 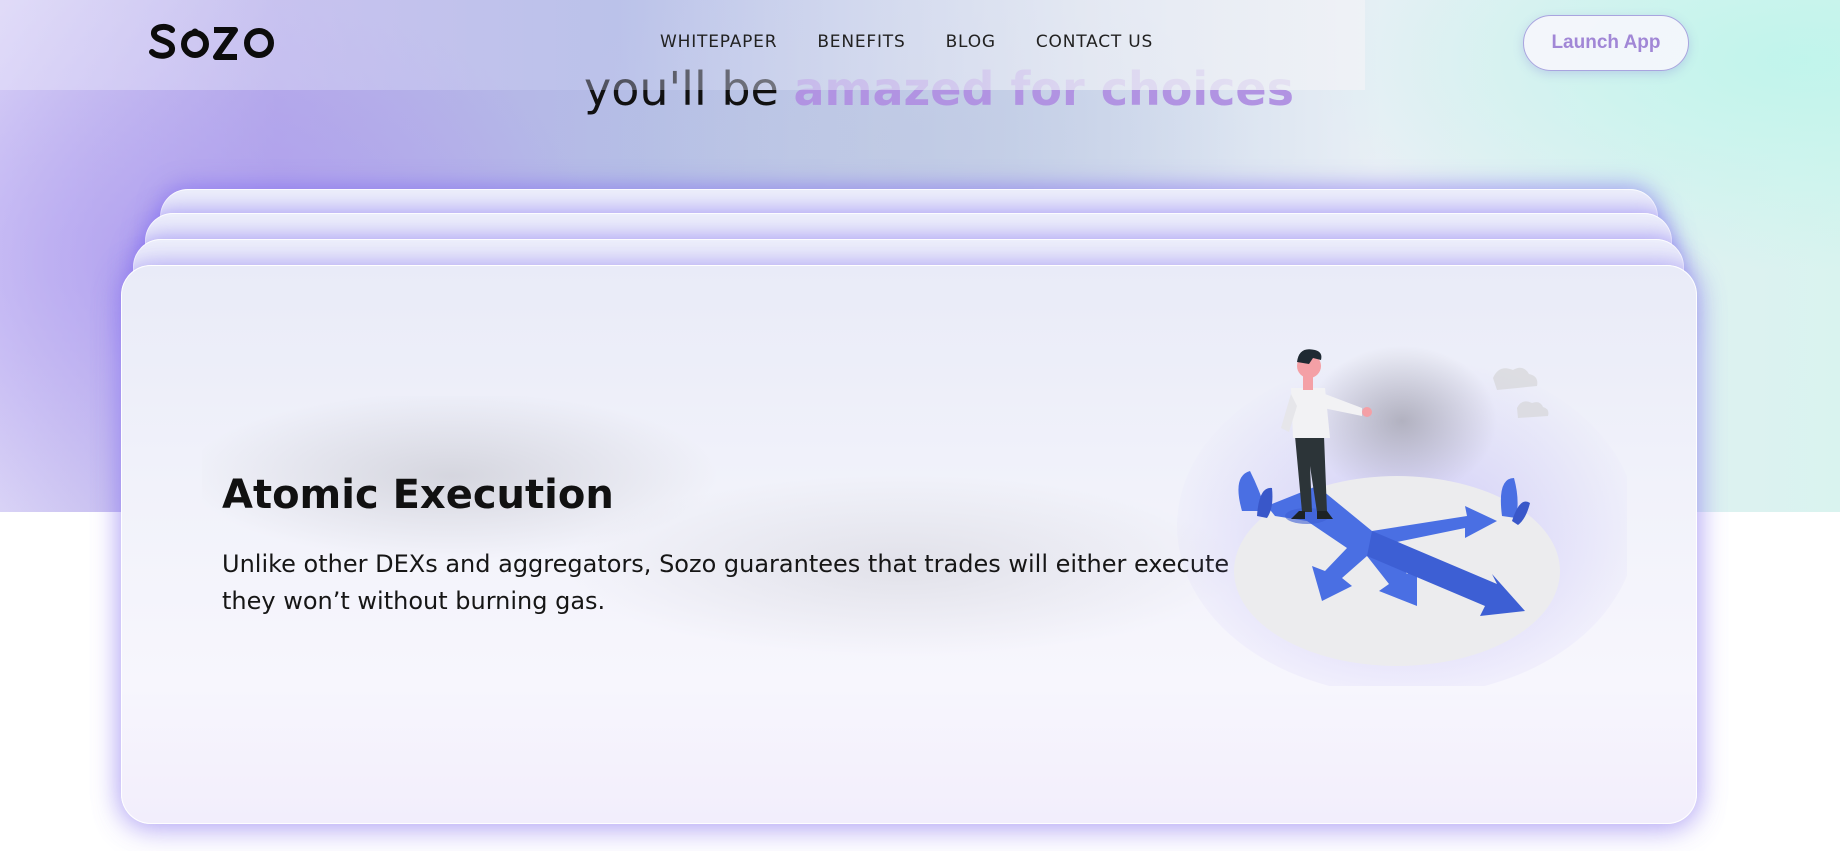 What do you see at coordinates (971, 42) in the screenshot?
I see `nav-link-blog: BLOG` at bounding box center [971, 42].